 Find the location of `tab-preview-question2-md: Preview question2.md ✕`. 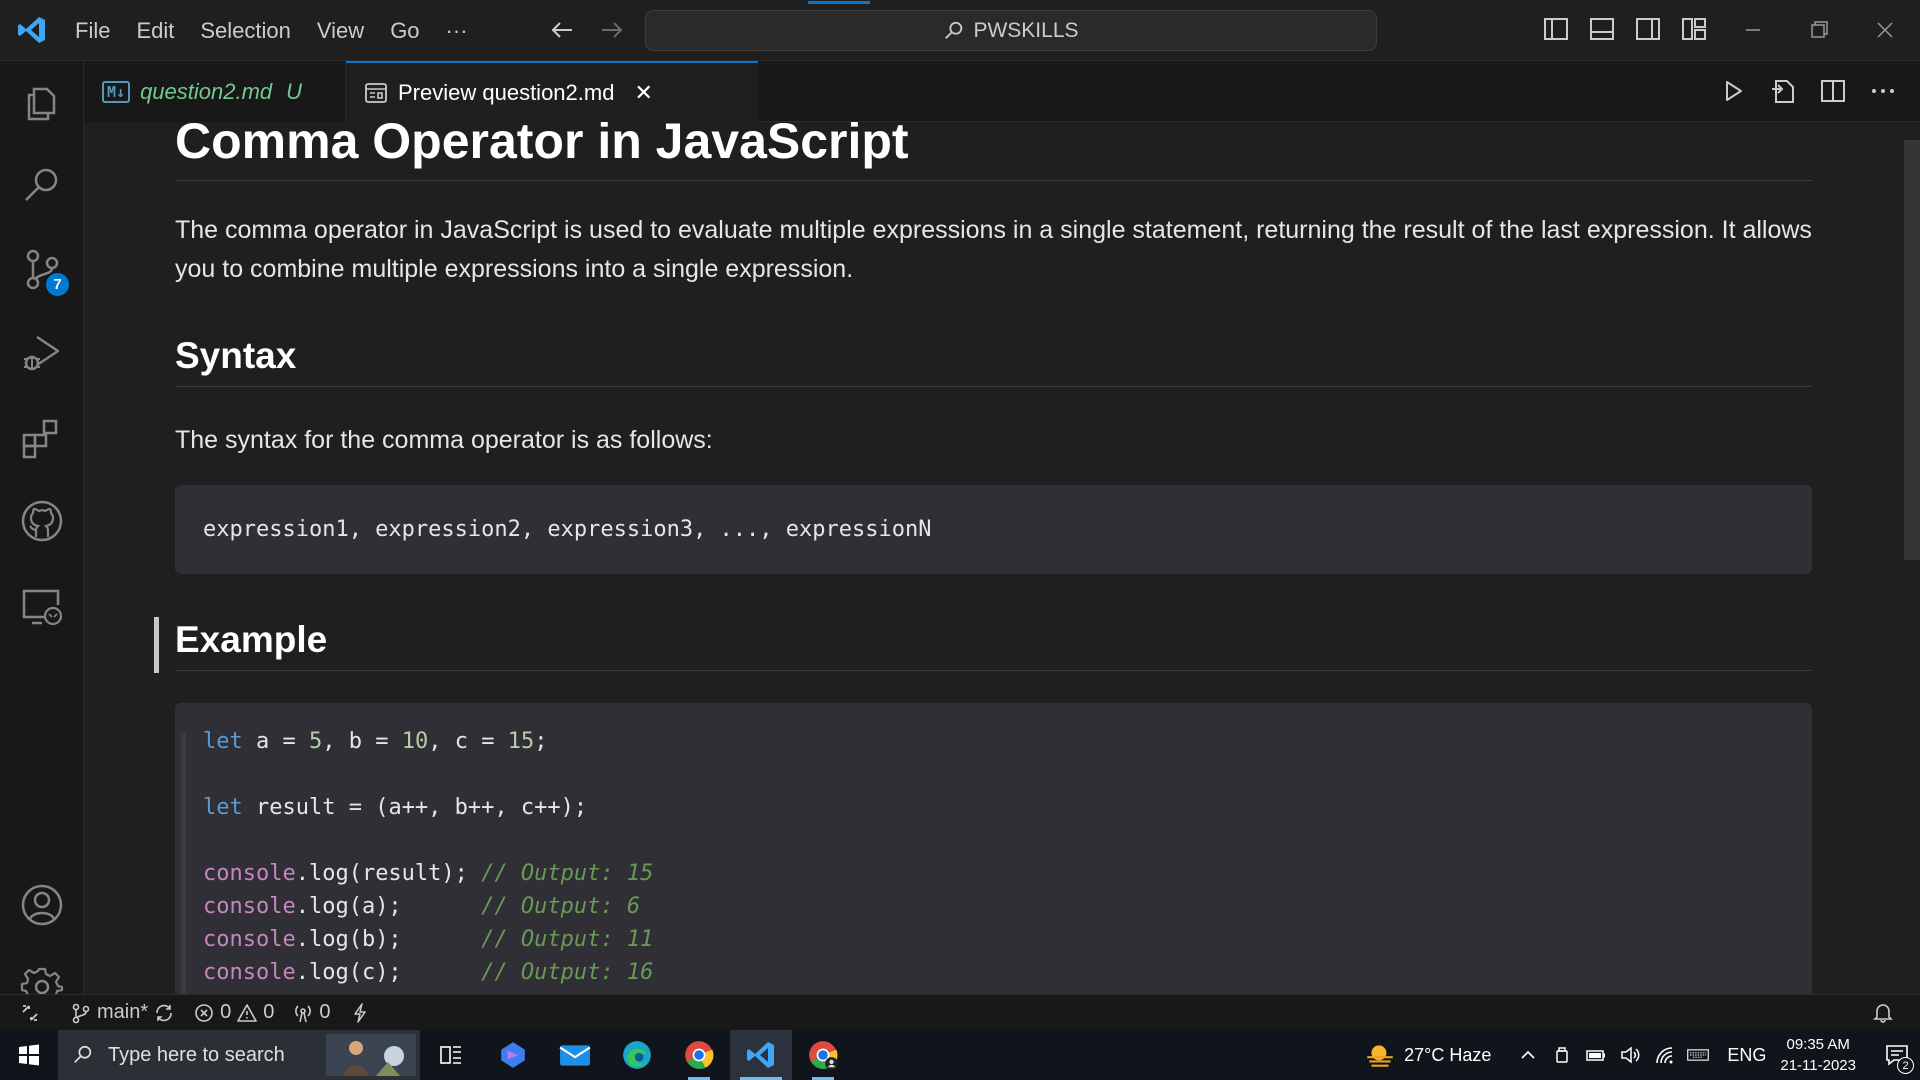

tab-preview-question2-md: Preview question2.md ✕ is located at coordinates (552, 92).